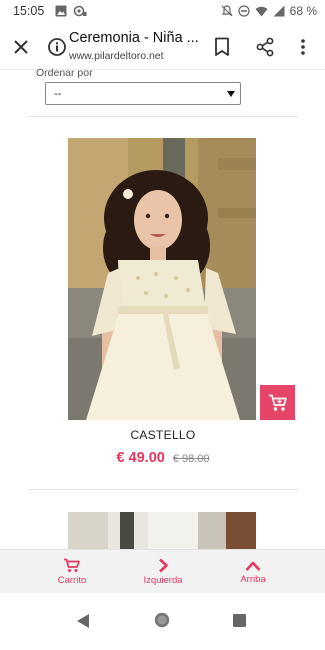  What do you see at coordinates (143, 93) in the screenshot?
I see `sort-select: --` at bounding box center [143, 93].